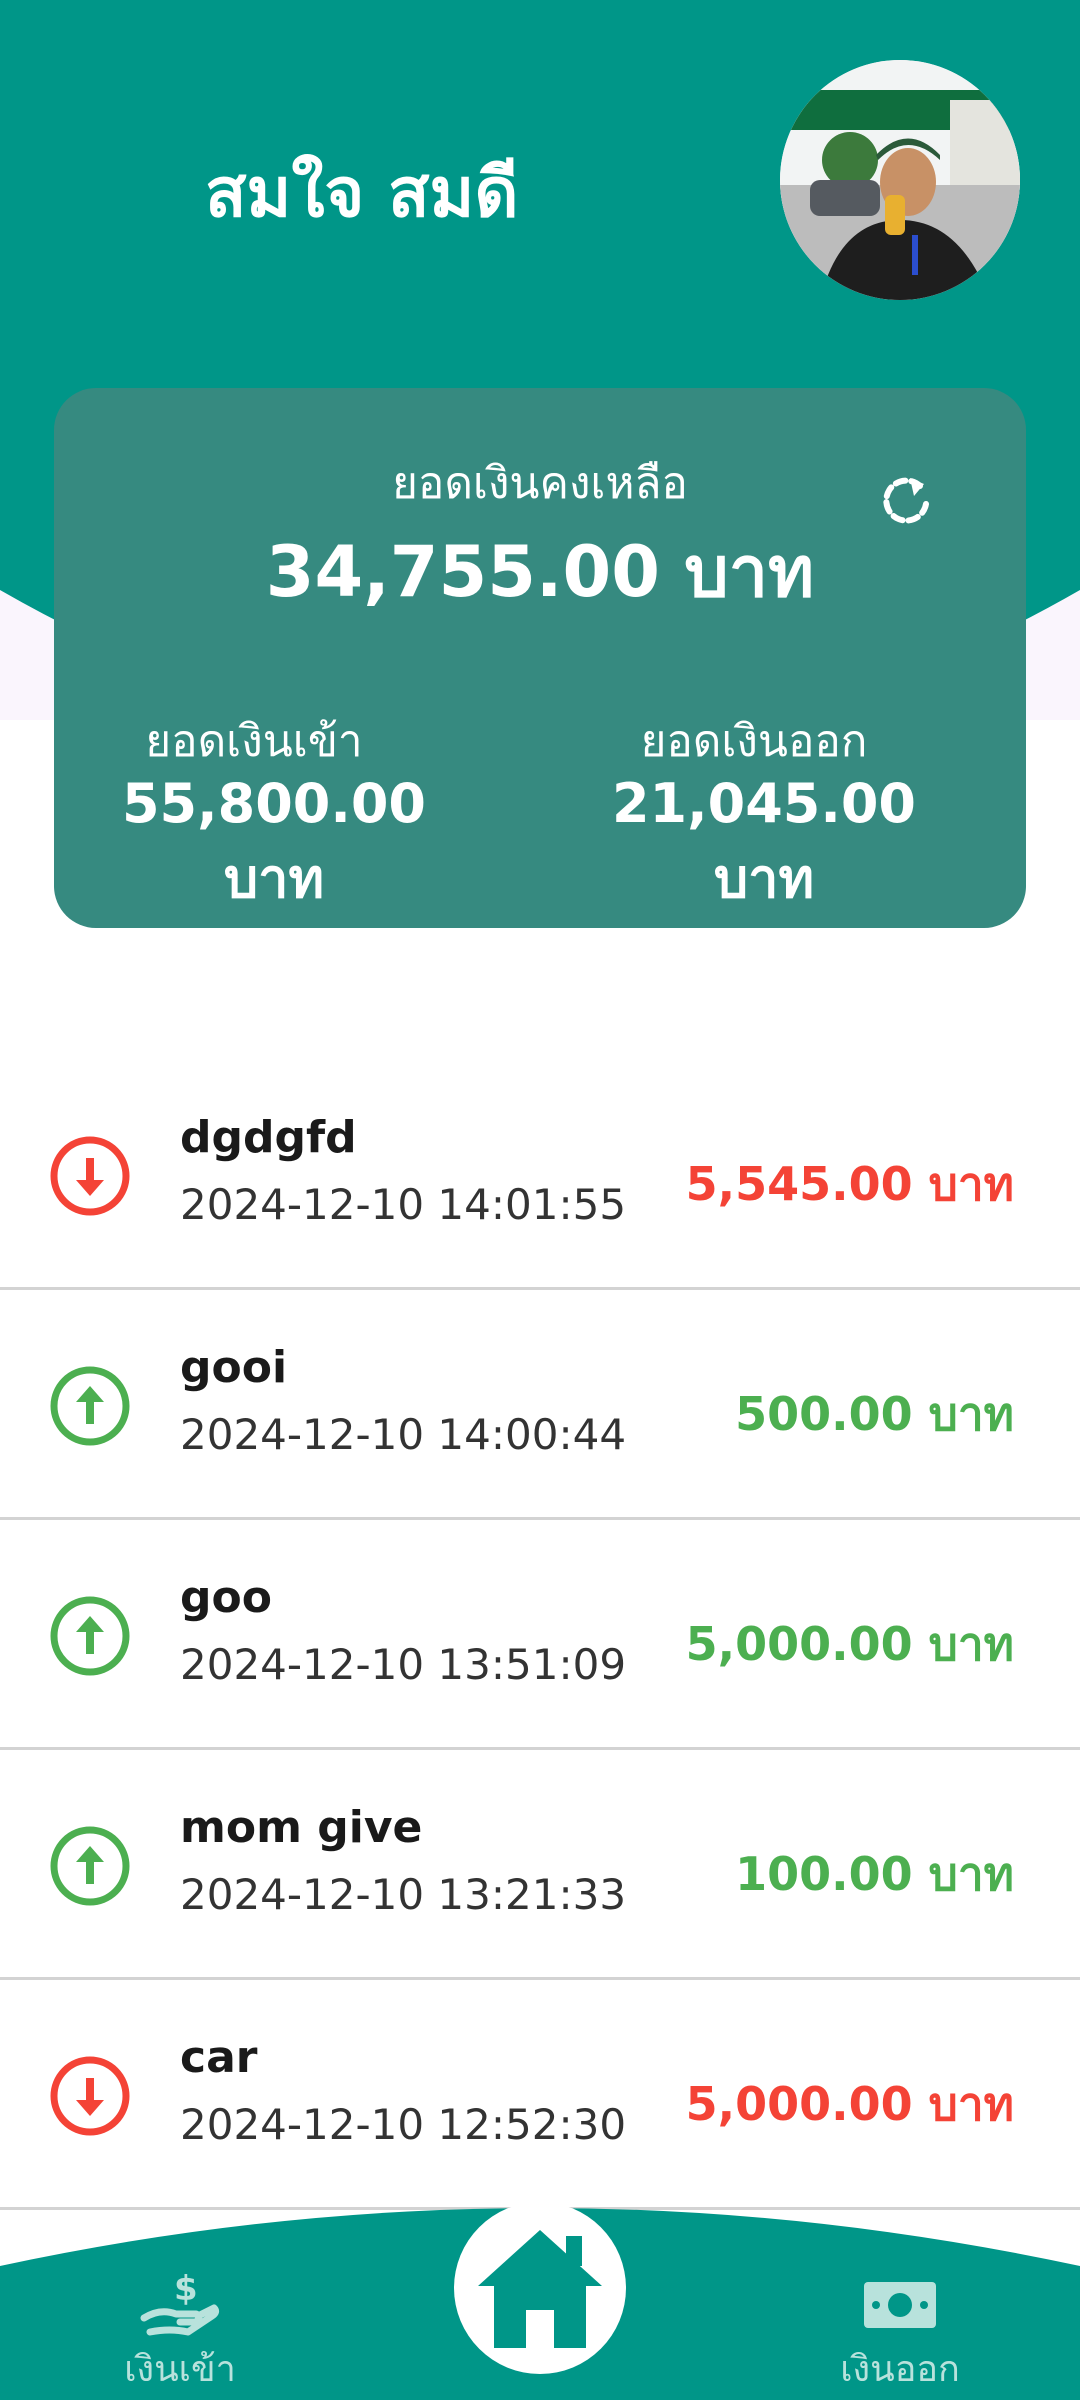 The width and height of the screenshot is (1080, 2400). Describe the element at coordinates (540, 1865) in the screenshot. I see `transaction-row: mom give 2024-12-10 13:21:33 100.00 บาท` at that location.